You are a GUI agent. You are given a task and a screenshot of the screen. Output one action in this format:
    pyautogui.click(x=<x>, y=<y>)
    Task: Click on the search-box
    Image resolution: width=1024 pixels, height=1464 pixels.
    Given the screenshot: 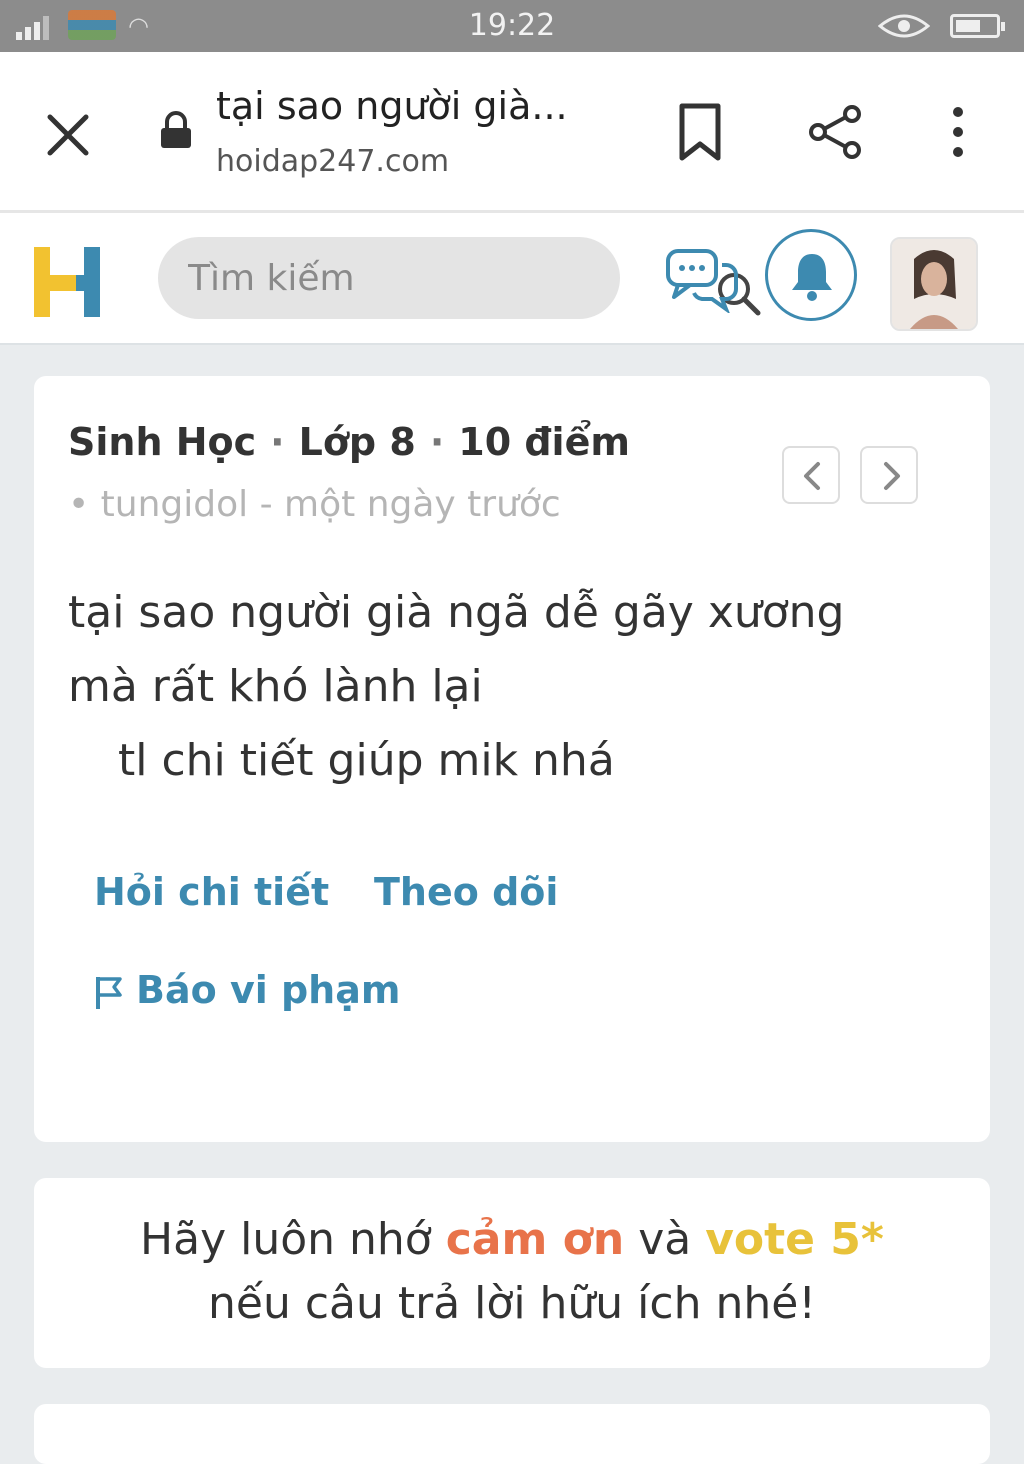 What is the action you would take?
    pyautogui.click(x=459, y=278)
    